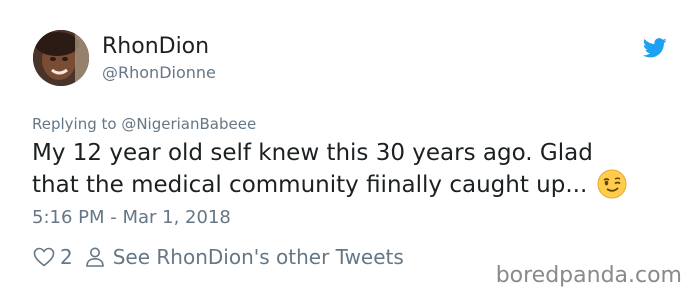 The width and height of the screenshot is (700, 299). I want to click on see-other-tweets-link: See RhonDion's other Tweets, so click(258, 257).